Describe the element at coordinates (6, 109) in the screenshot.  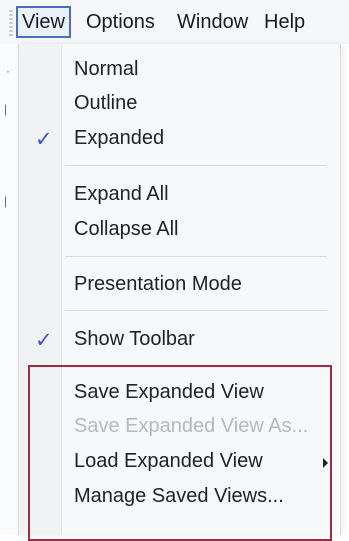
I see `background-fragment-2: |` at that location.